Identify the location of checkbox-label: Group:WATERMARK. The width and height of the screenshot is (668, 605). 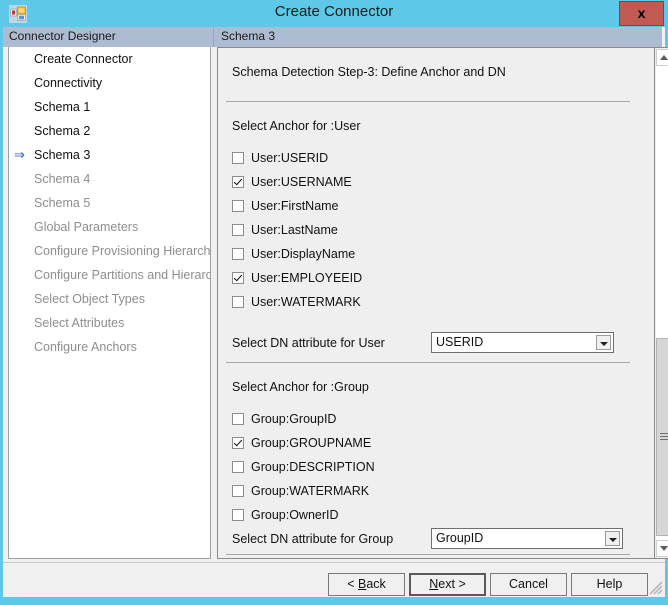
(310, 491).